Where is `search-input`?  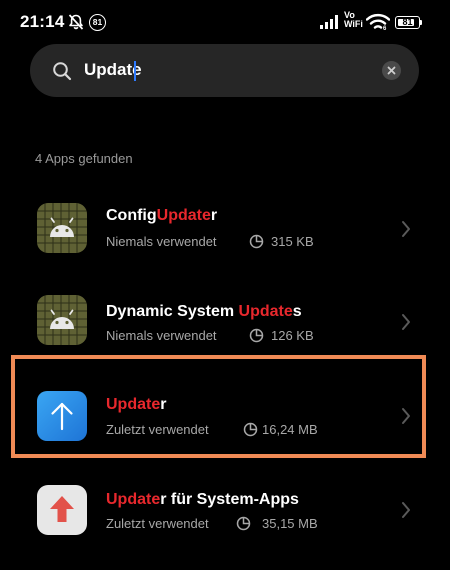 search-input is located at coordinates (214, 70).